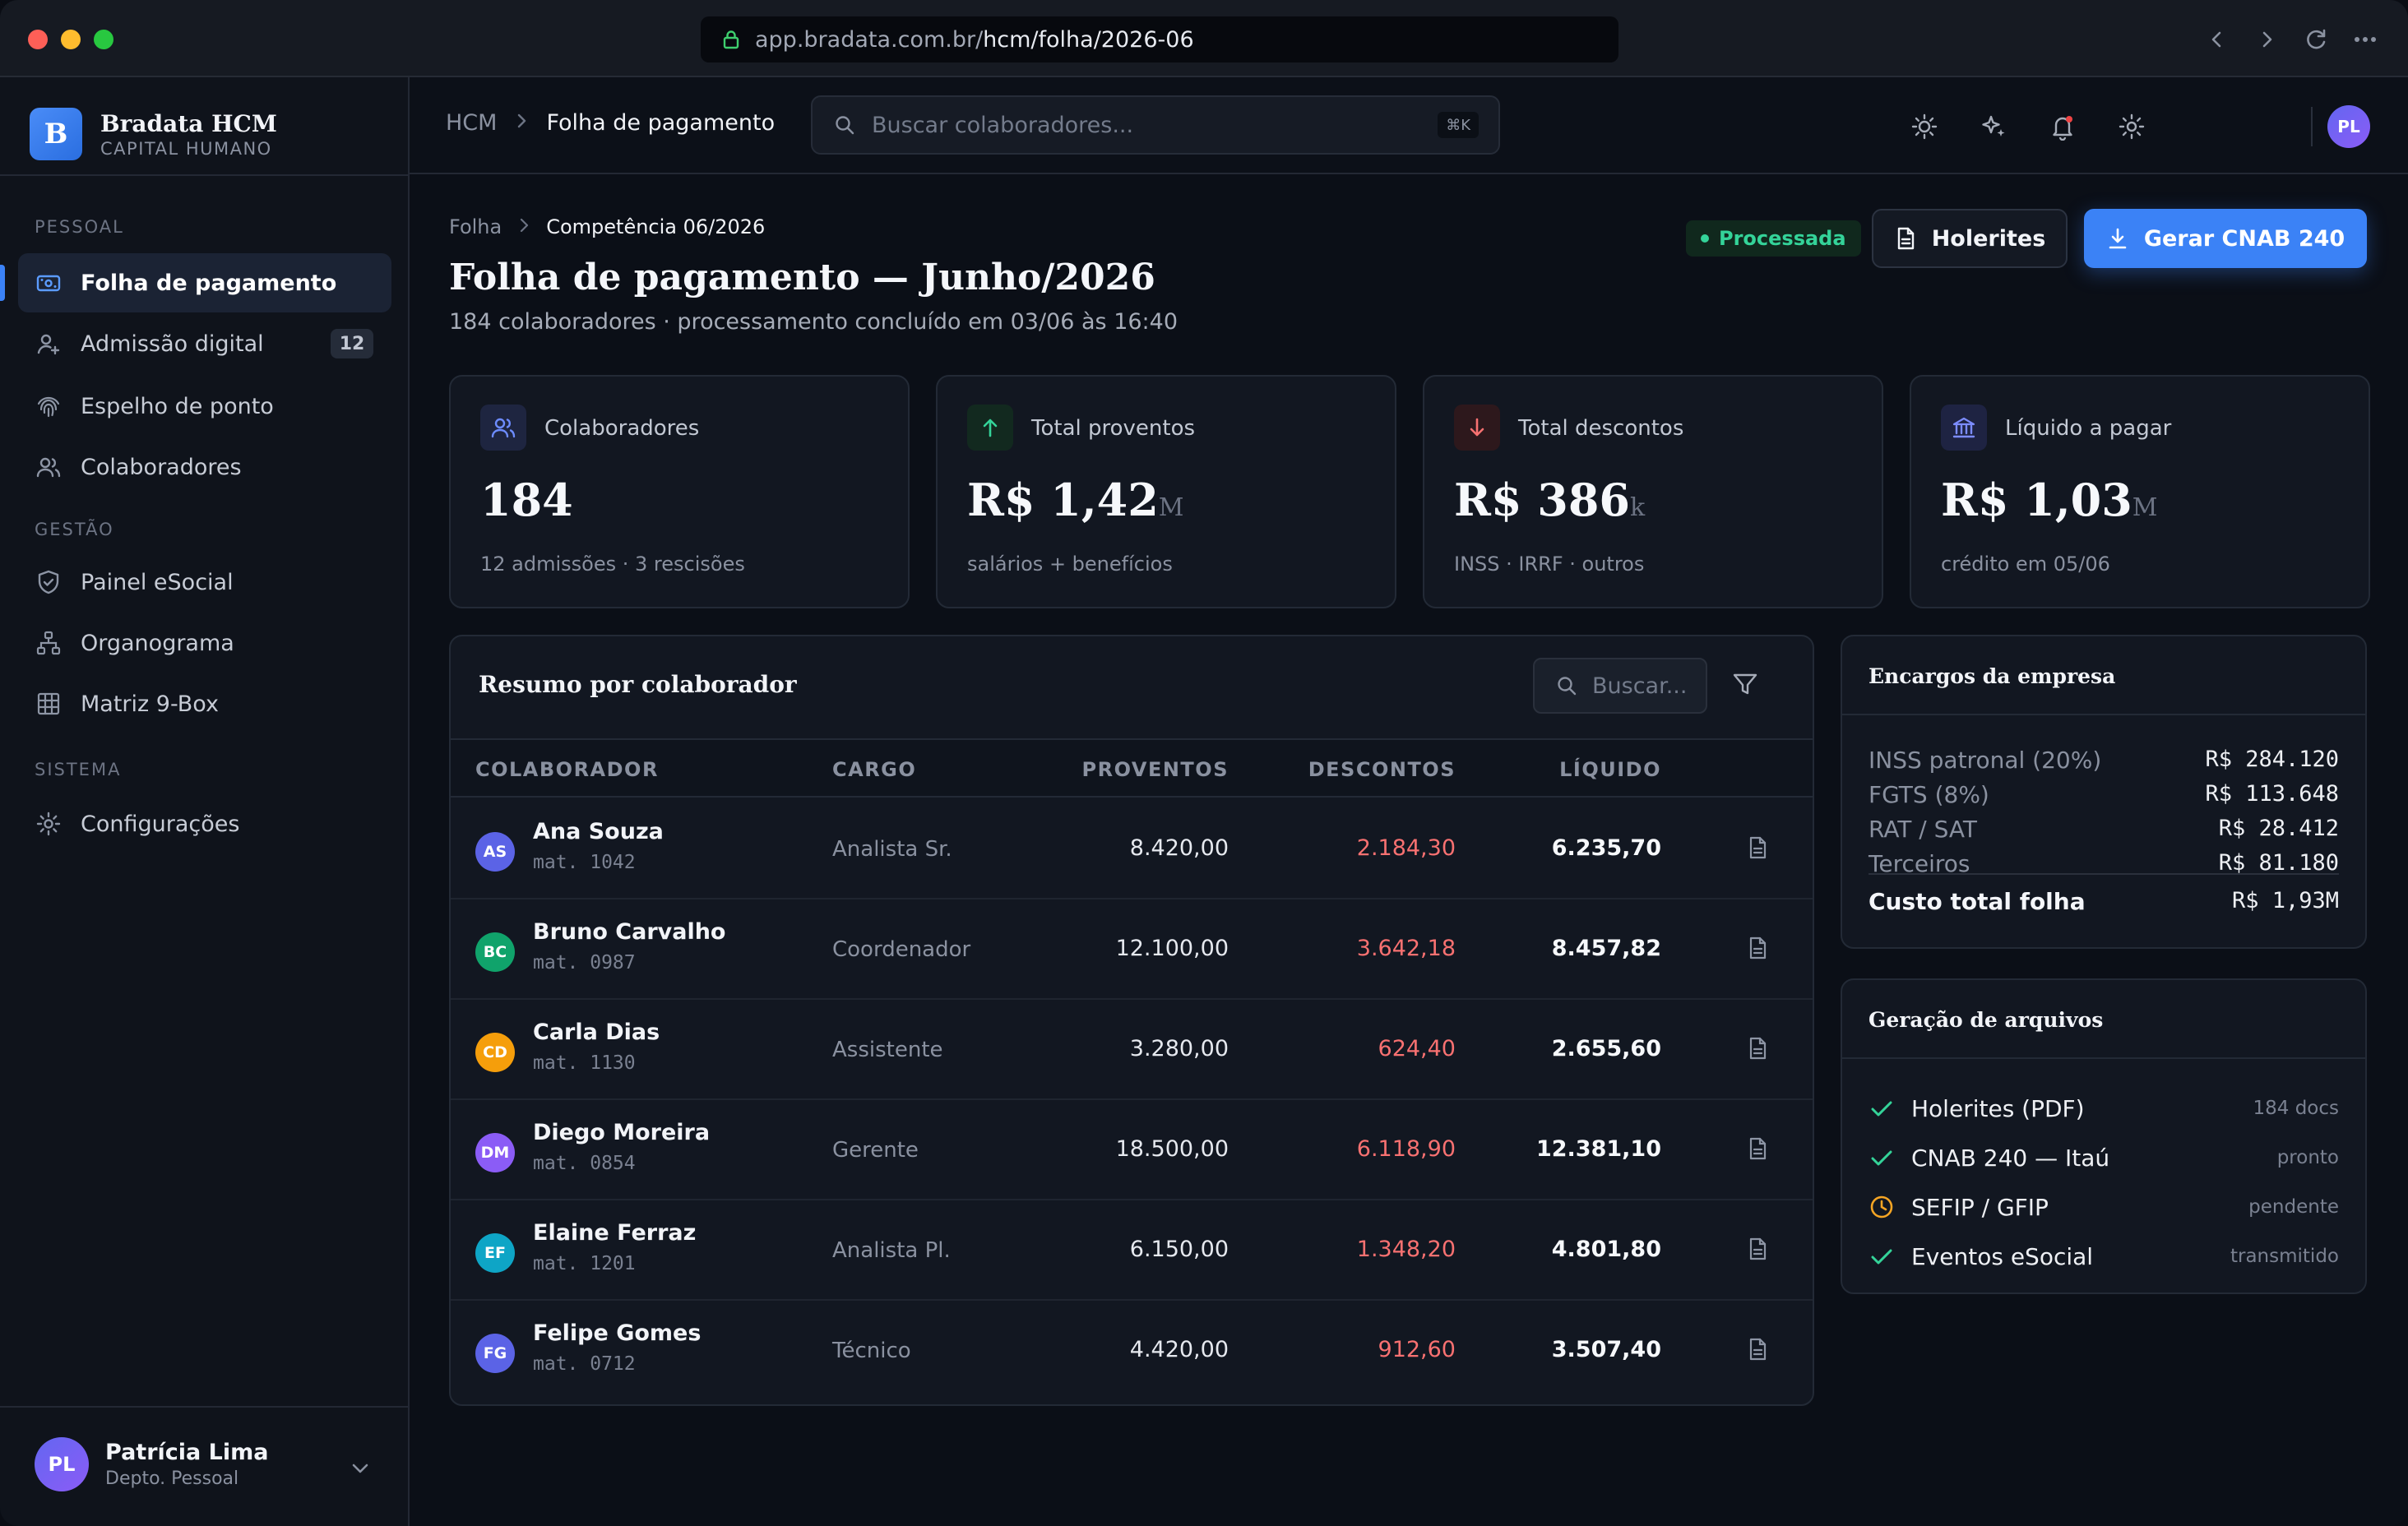  What do you see at coordinates (1179, 1048) in the screenshot?
I see `earnings-value: 3.280,00` at bounding box center [1179, 1048].